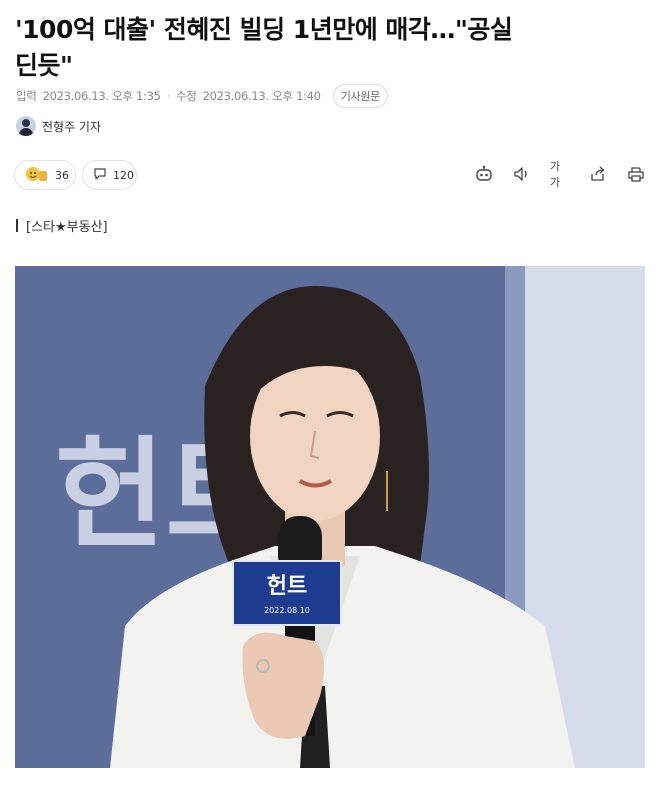 This screenshot has height=800, width=656. I want to click on category-label: [스타★부동산], so click(67, 227).